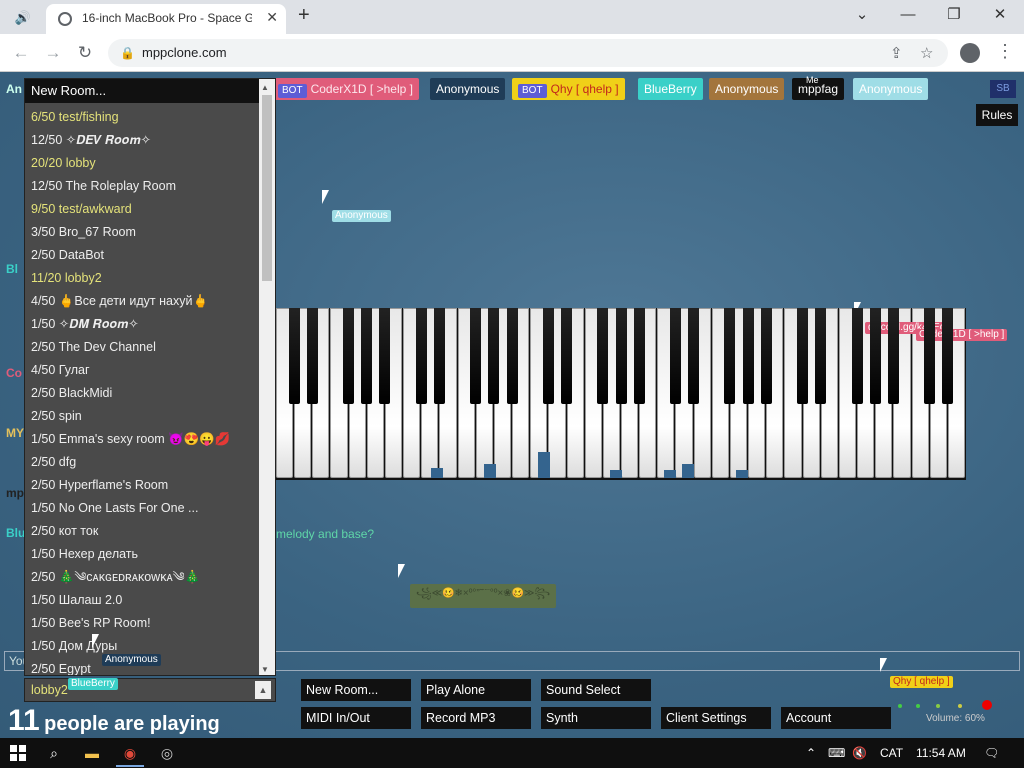 Image resolution: width=1024 pixels, height=768 pixels. What do you see at coordinates (716, 718) in the screenshot?
I see `client-settings-button: Client Settings` at bounding box center [716, 718].